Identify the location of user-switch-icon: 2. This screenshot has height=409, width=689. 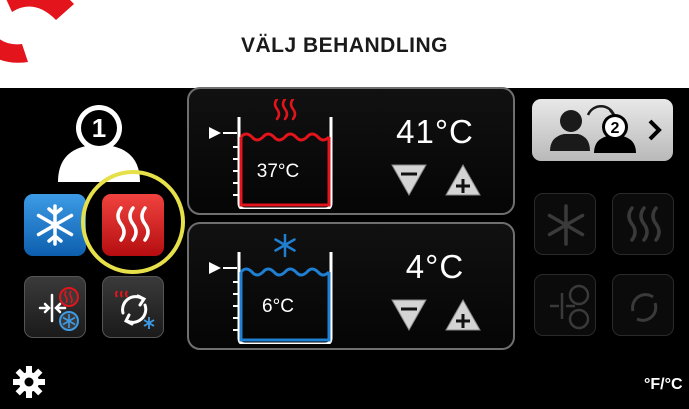
(606, 129).